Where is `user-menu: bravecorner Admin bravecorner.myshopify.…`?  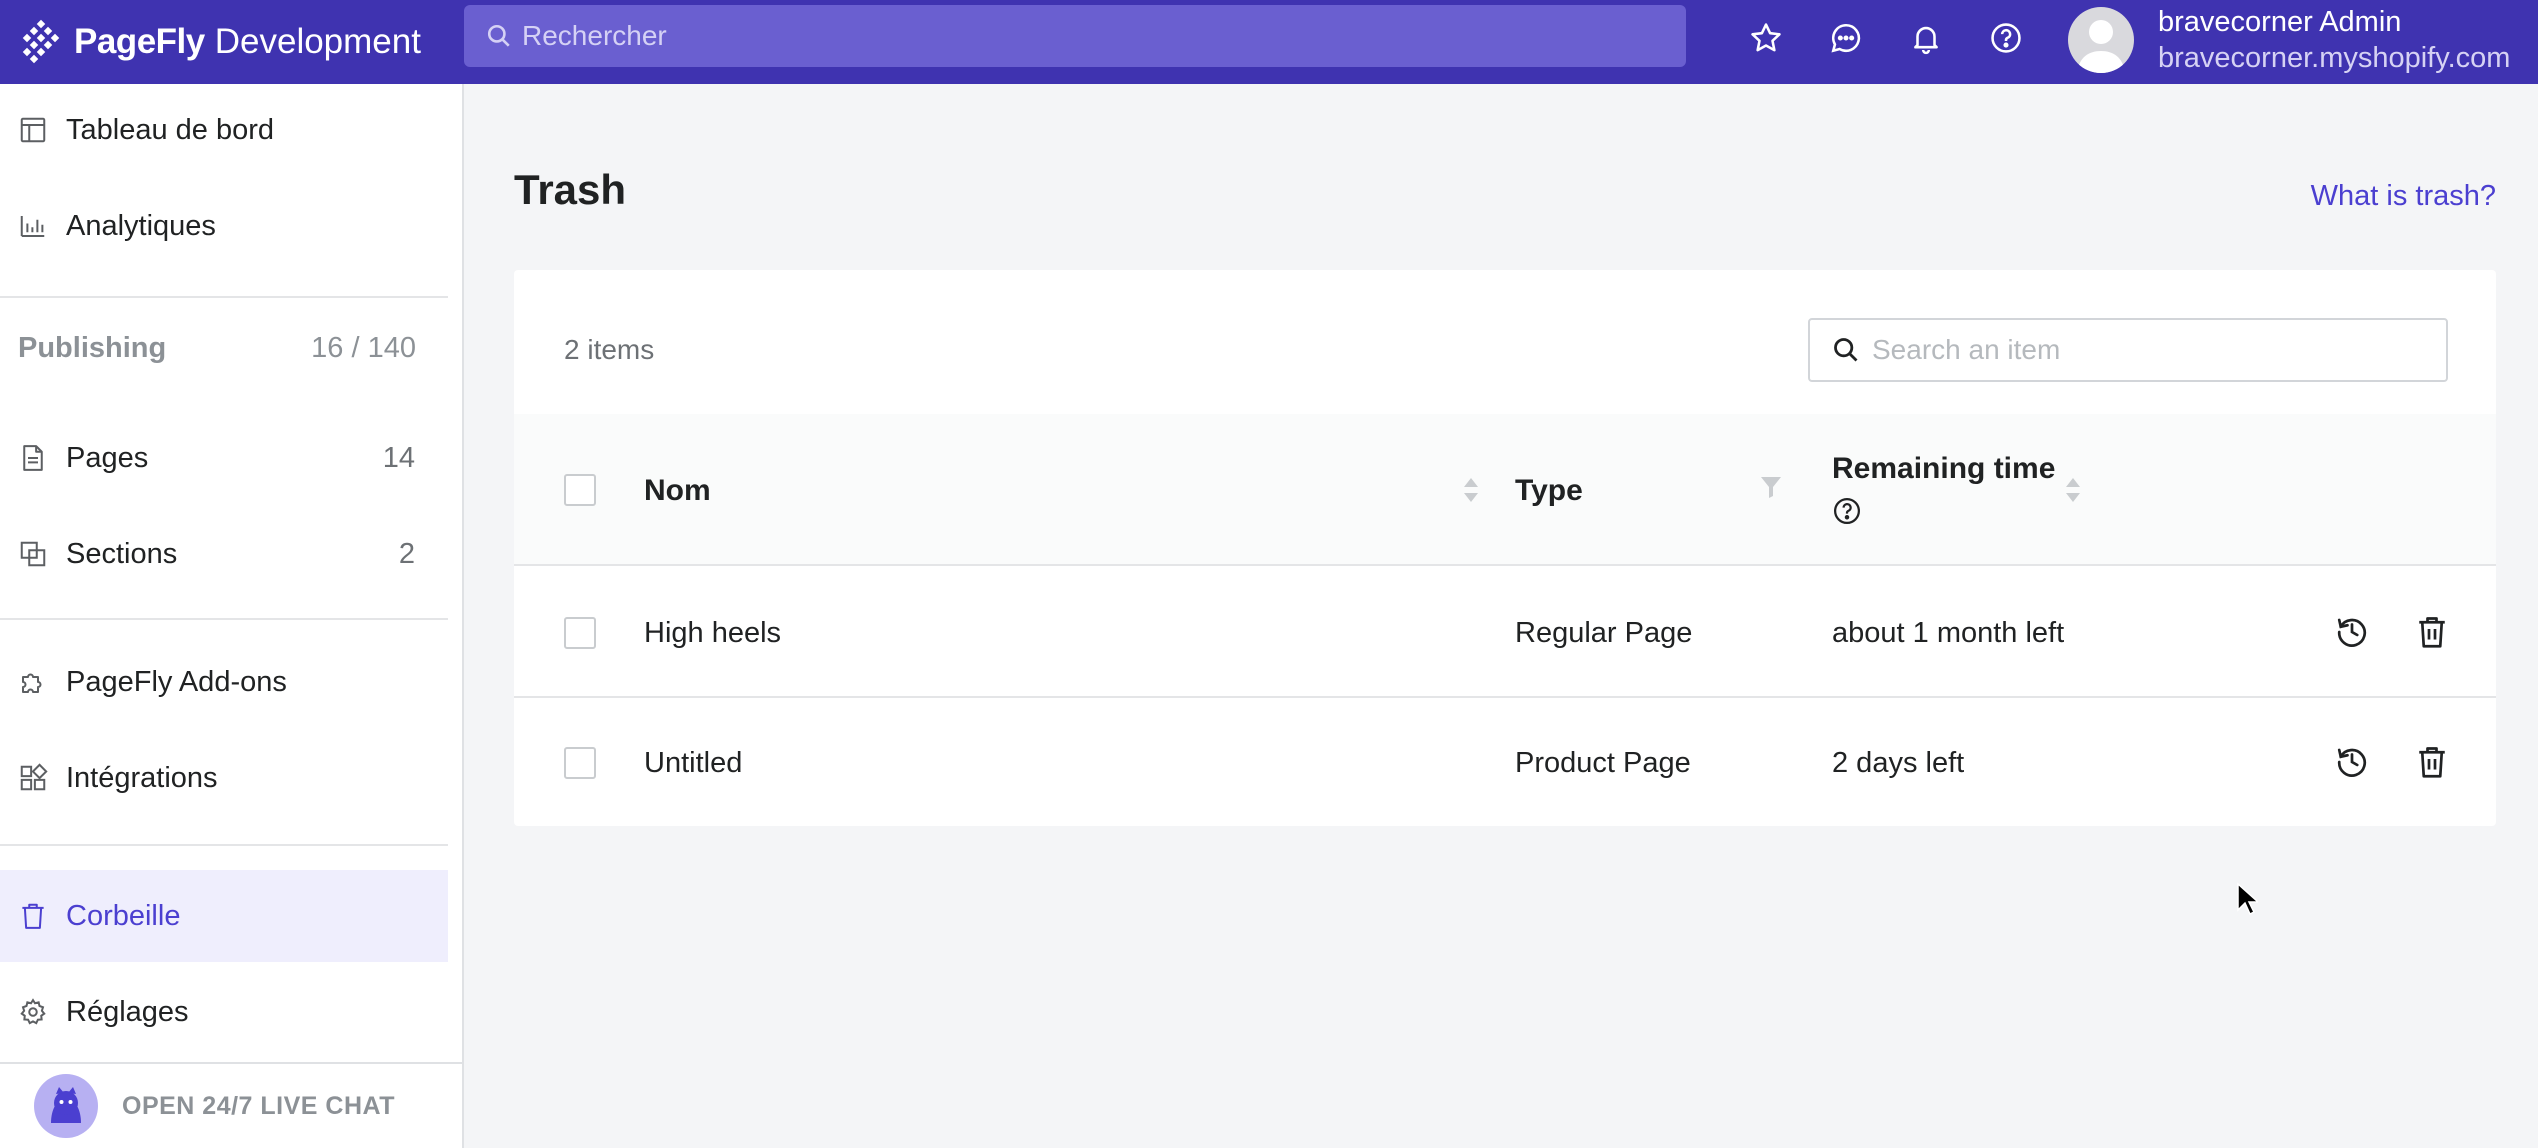
user-menu: bravecorner Admin bravecorner.myshopify.… is located at coordinates (2289, 40).